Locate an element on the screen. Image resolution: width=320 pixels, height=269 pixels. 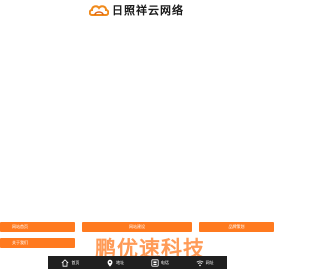
menu-button-2: 网站建设 is located at coordinates (137, 227).